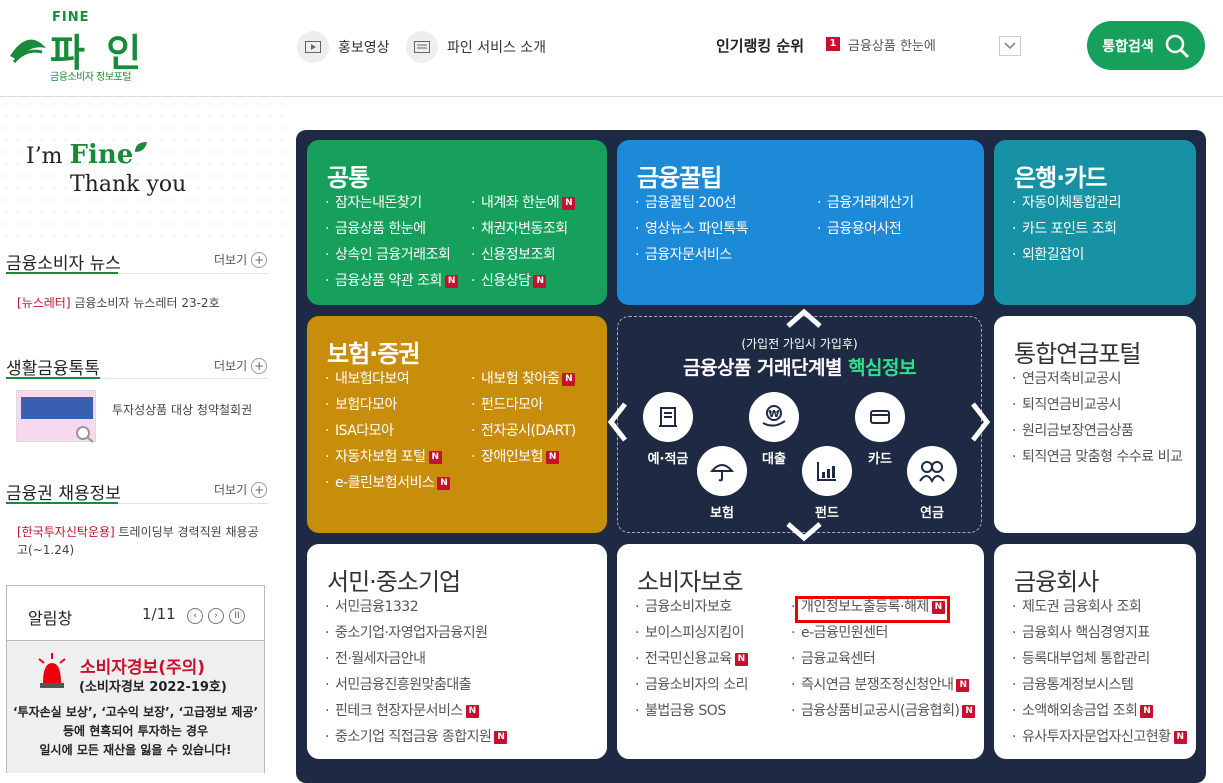 Image resolution: width=1223 pixels, height=783 pixels. What do you see at coordinates (892, 46) in the screenshot?
I see `ranking-text: 금융상품 한눈에` at bounding box center [892, 46].